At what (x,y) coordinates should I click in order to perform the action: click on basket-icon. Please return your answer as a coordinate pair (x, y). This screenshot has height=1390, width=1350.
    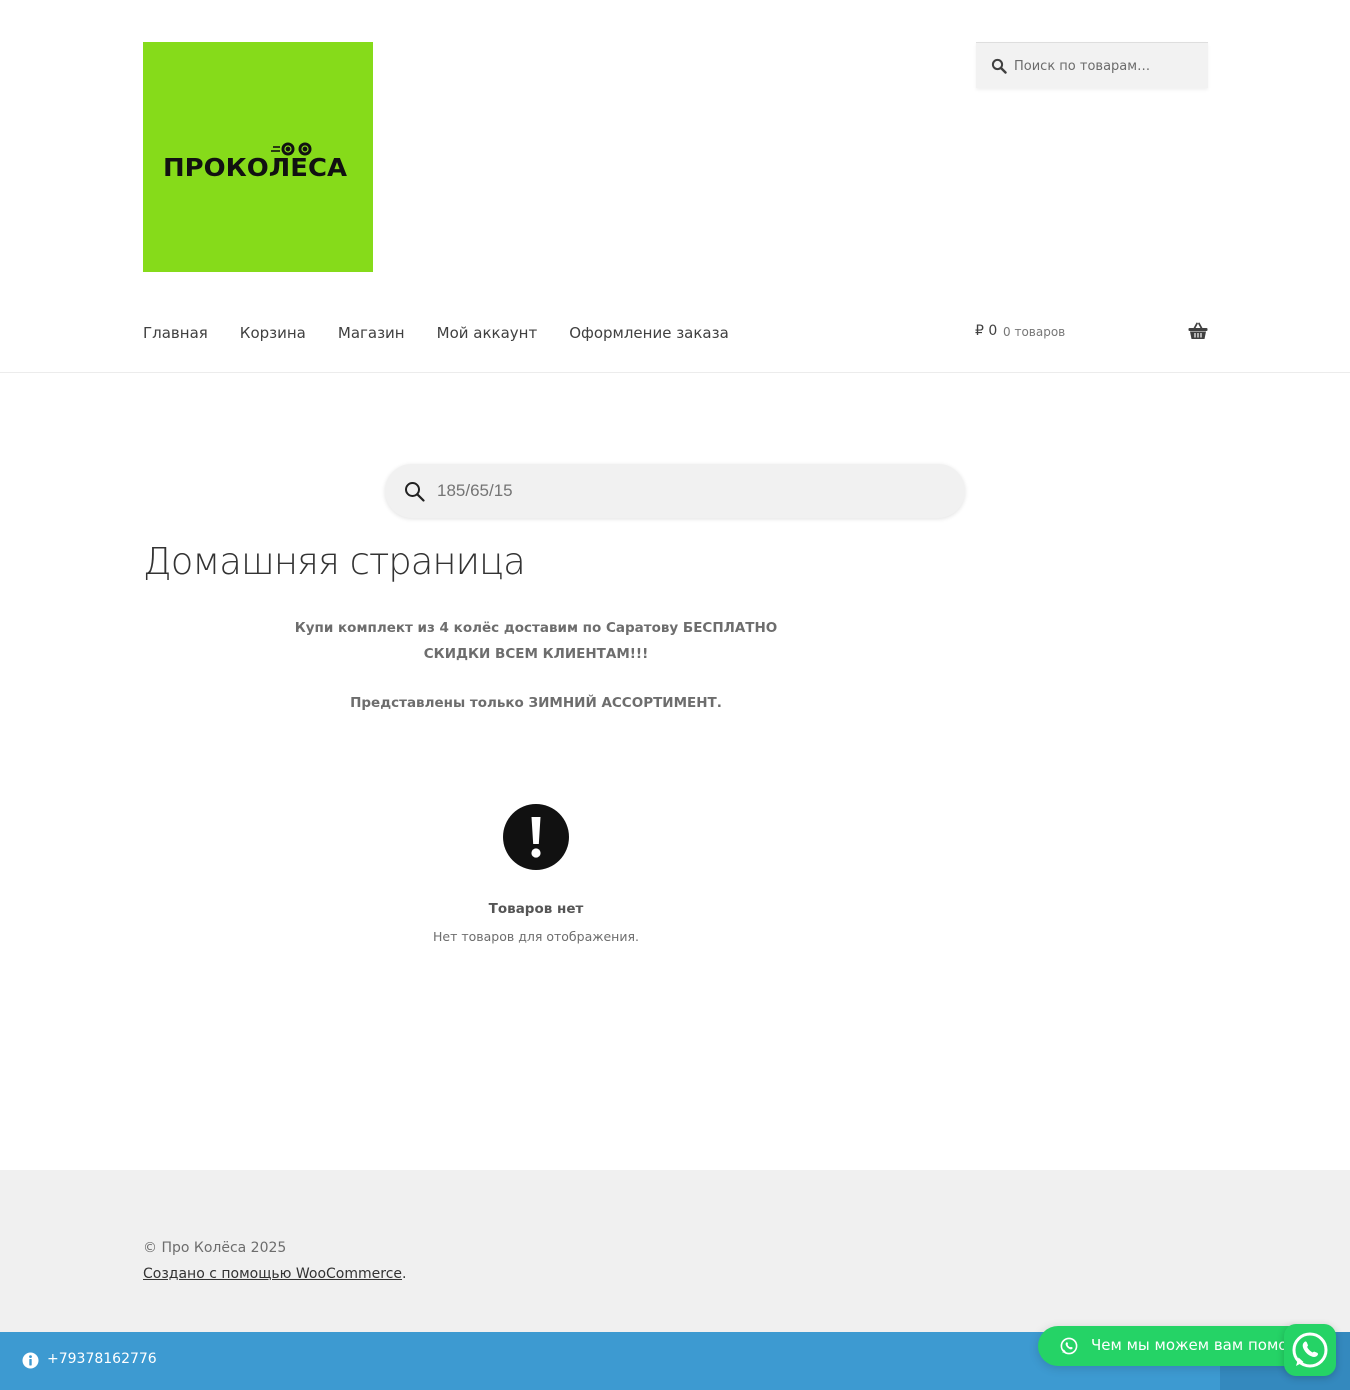
    Looking at the image, I should click on (1198, 330).